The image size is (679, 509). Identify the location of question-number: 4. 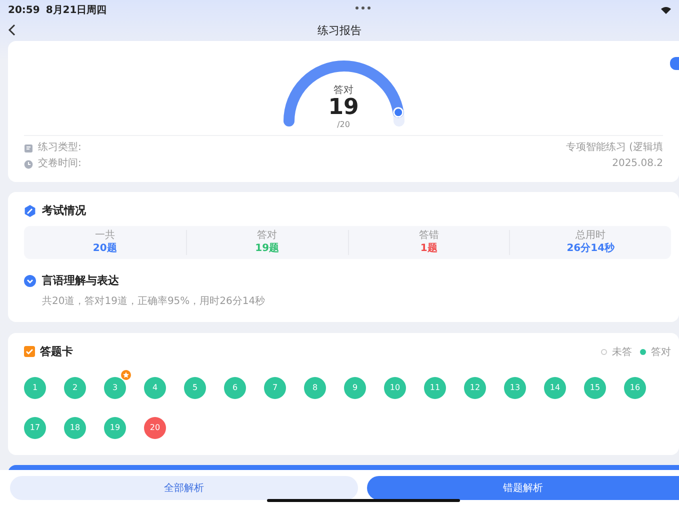
(155, 387).